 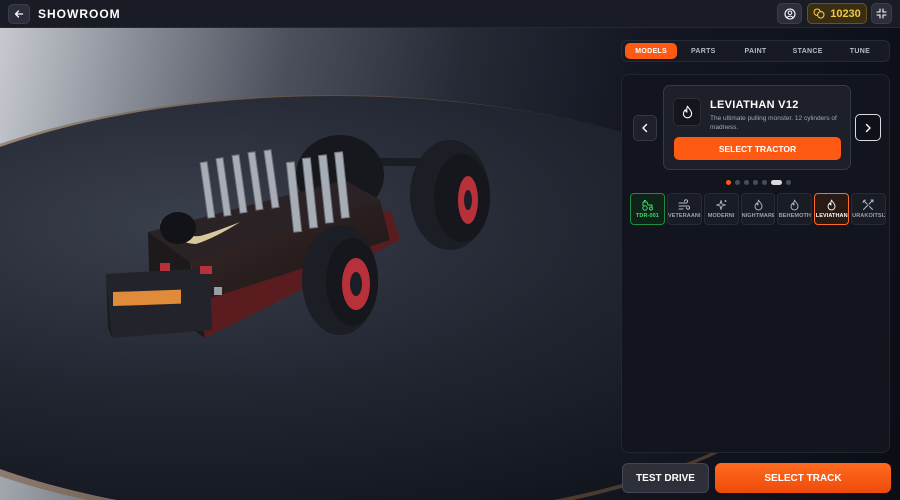 I want to click on test-drive-button: TEST DRIVE, so click(x=665, y=478).